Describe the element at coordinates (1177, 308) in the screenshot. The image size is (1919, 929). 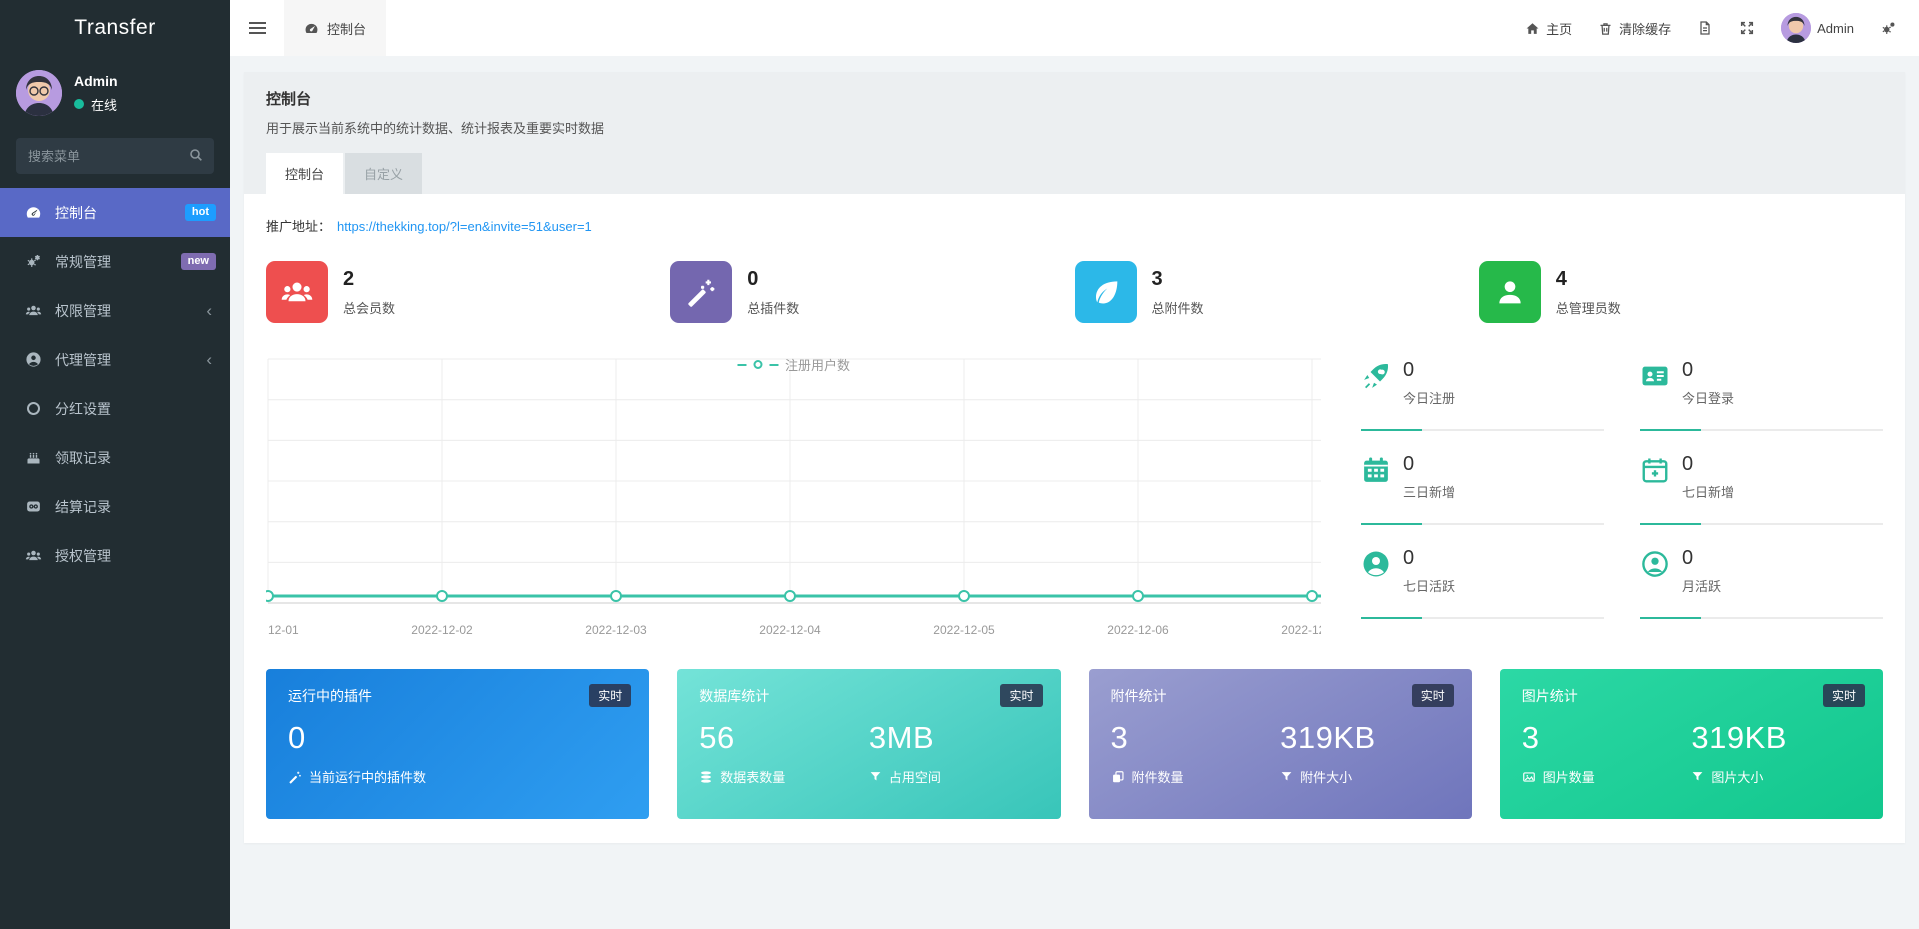
I see `stat-label: 总附件数` at that location.